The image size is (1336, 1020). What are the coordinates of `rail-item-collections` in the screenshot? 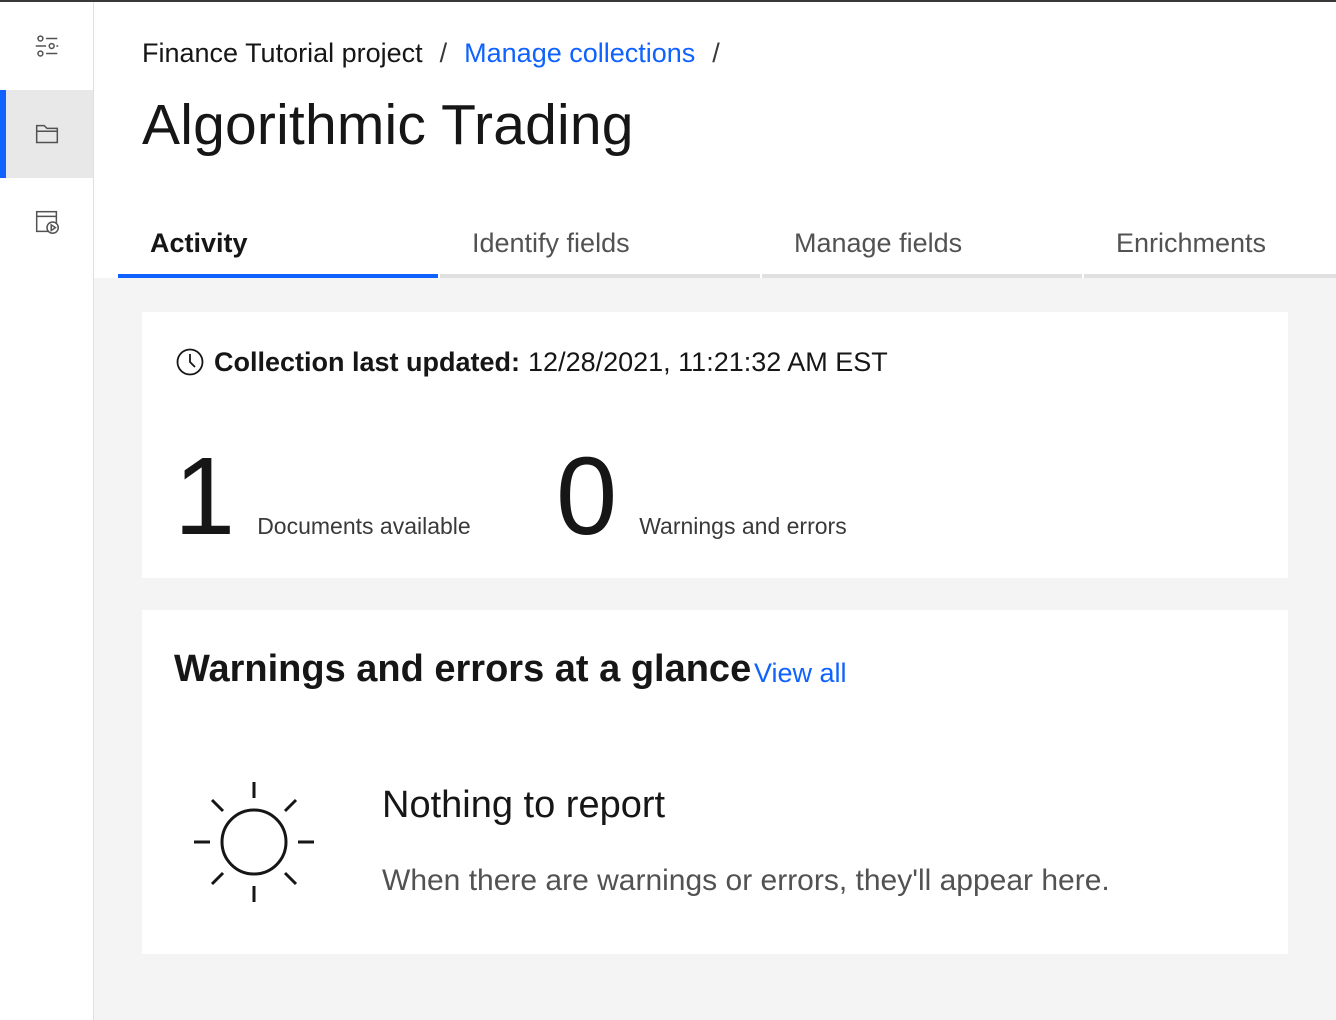 It's located at (46, 134).